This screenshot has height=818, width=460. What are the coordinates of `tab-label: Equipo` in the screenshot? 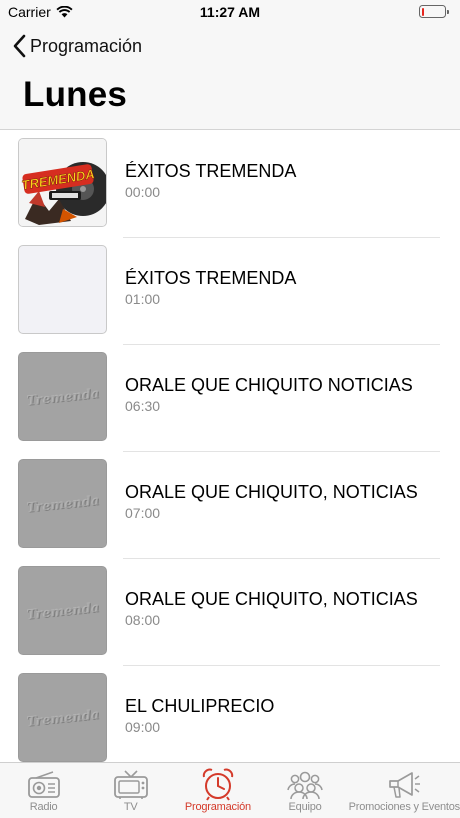 It's located at (305, 807).